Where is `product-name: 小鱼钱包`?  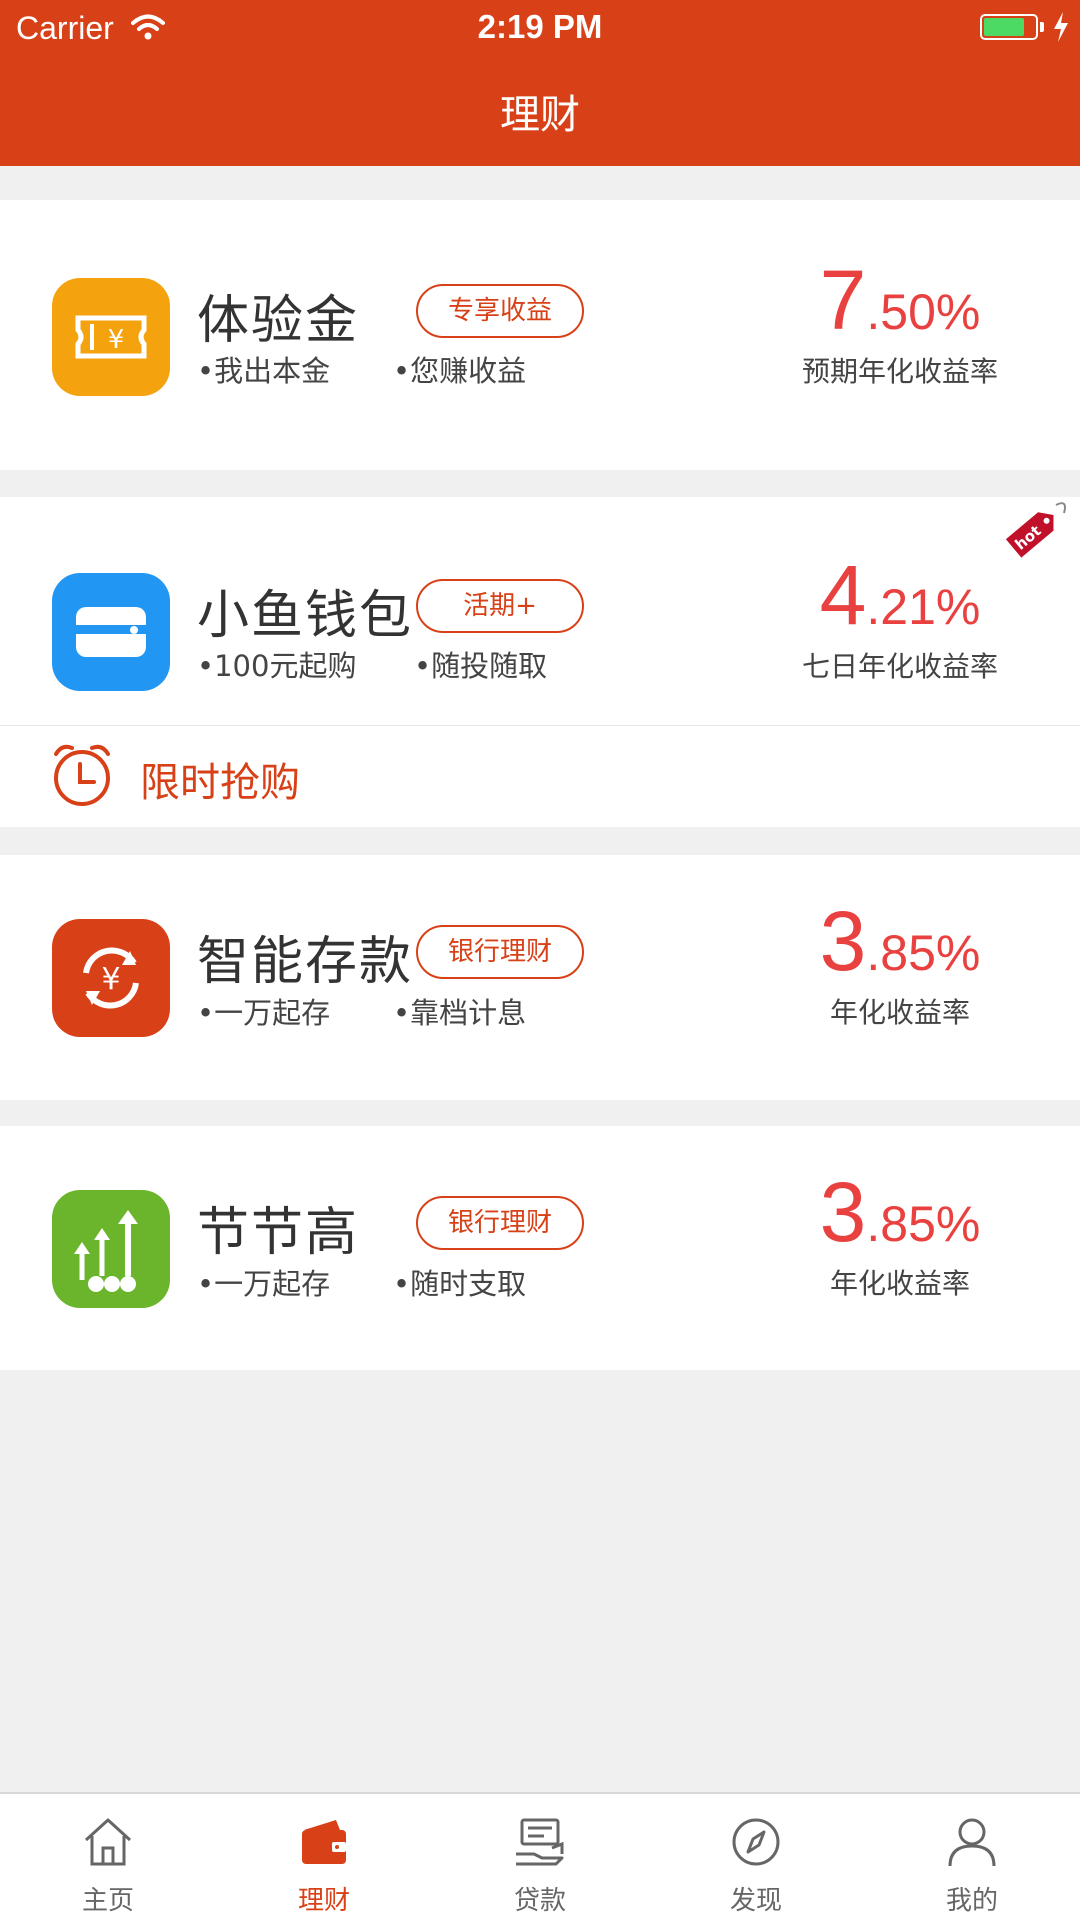 product-name: 小鱼钱包 is located at coordinates (305, 616).